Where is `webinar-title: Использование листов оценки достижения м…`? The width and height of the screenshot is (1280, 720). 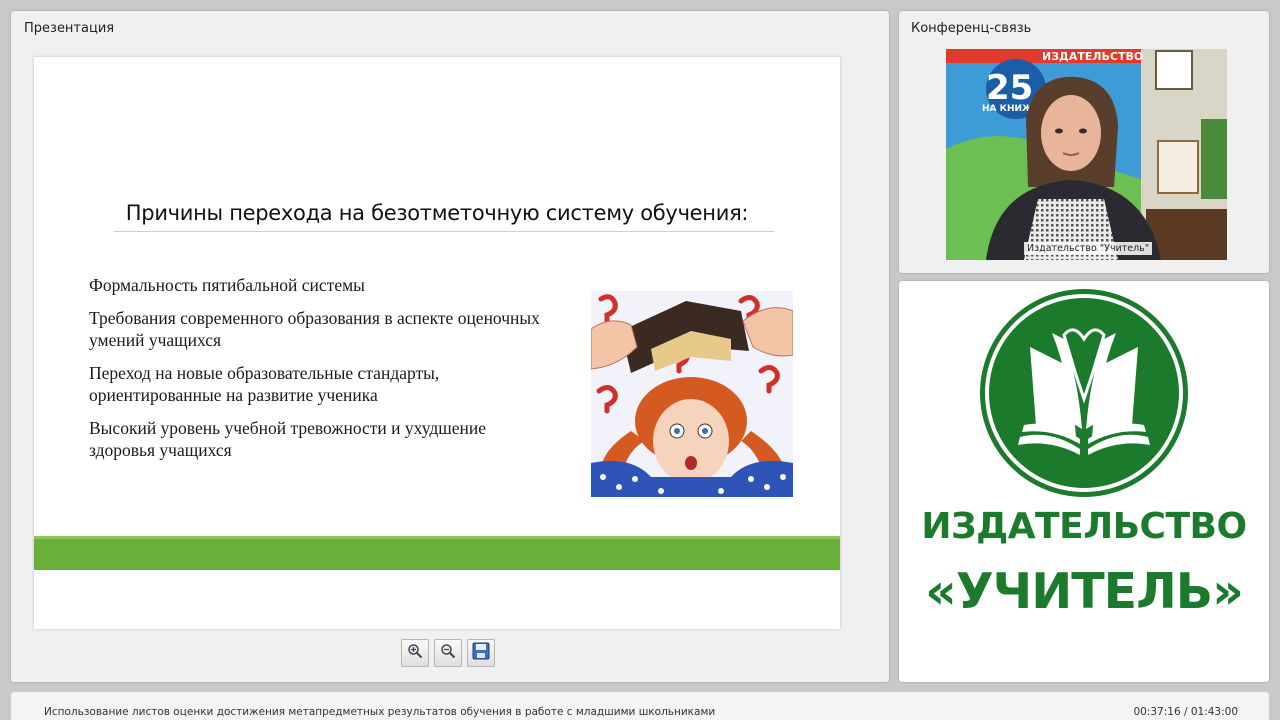
webinar-title: Использование листов оценки достижения м… is located at coordinates (380, 712).